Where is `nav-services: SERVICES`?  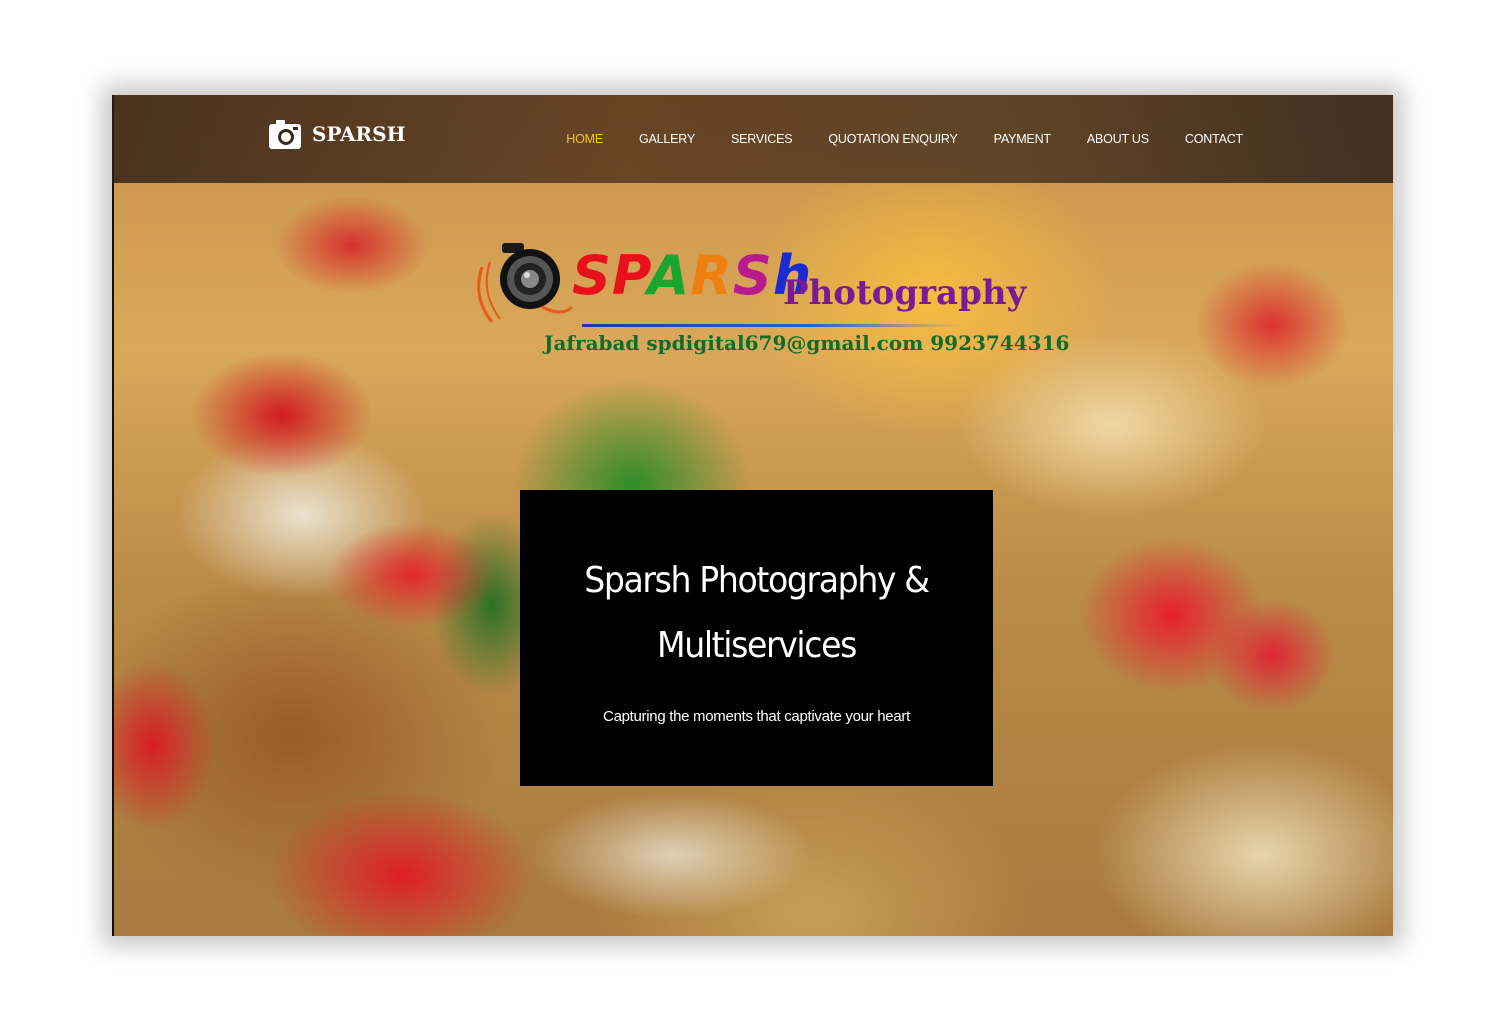 nav-services: SERVICES is located at coordinates (762, 139).